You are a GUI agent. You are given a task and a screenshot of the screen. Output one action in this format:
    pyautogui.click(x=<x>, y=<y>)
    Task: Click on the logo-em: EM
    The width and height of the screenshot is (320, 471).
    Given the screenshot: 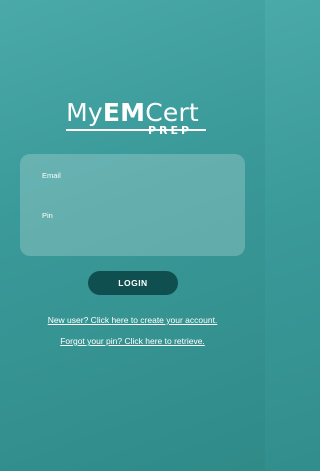 What is the action you would take?
    pyautogui.click(x=124, y=112)
    